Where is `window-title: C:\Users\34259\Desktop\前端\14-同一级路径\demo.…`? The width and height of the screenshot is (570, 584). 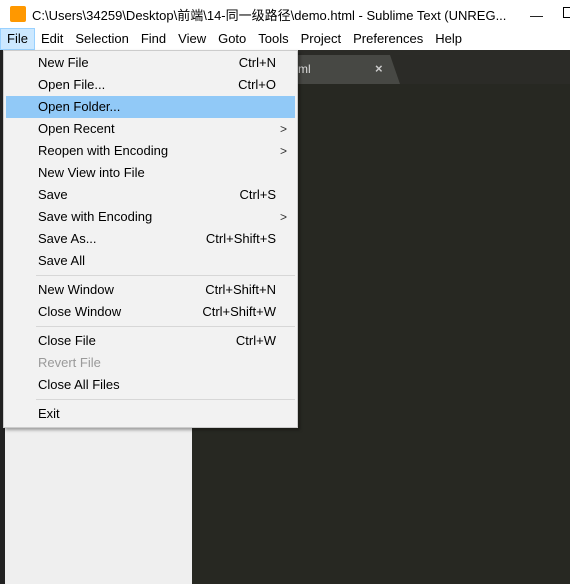
window-title: C:\Users\34259\Desktop\前端\14-同一级路径\demo.… is located at coordinates (269, 15).